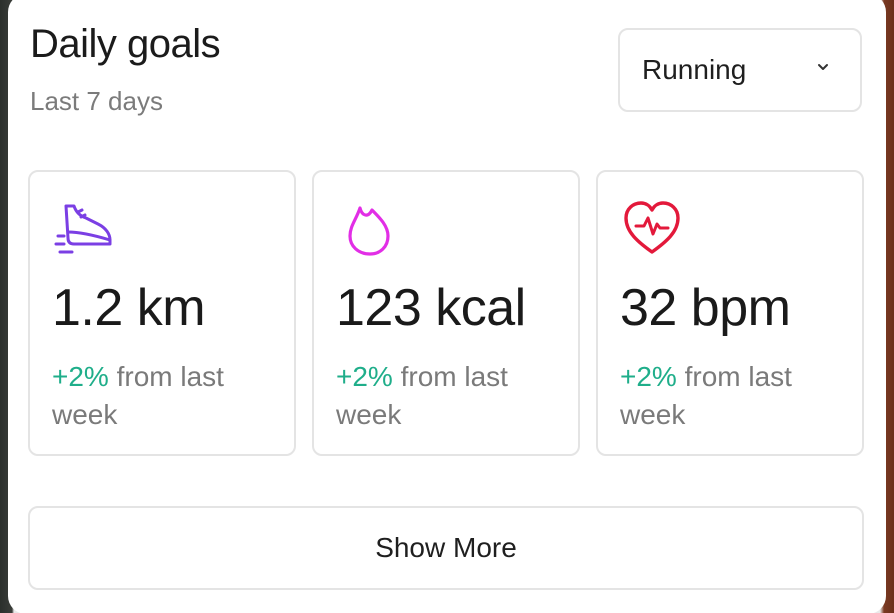  What do you see at coordinates (129, 308) in the screenshot?
I see `stat-value: 1.2 km` at bounding box center [129, 308].